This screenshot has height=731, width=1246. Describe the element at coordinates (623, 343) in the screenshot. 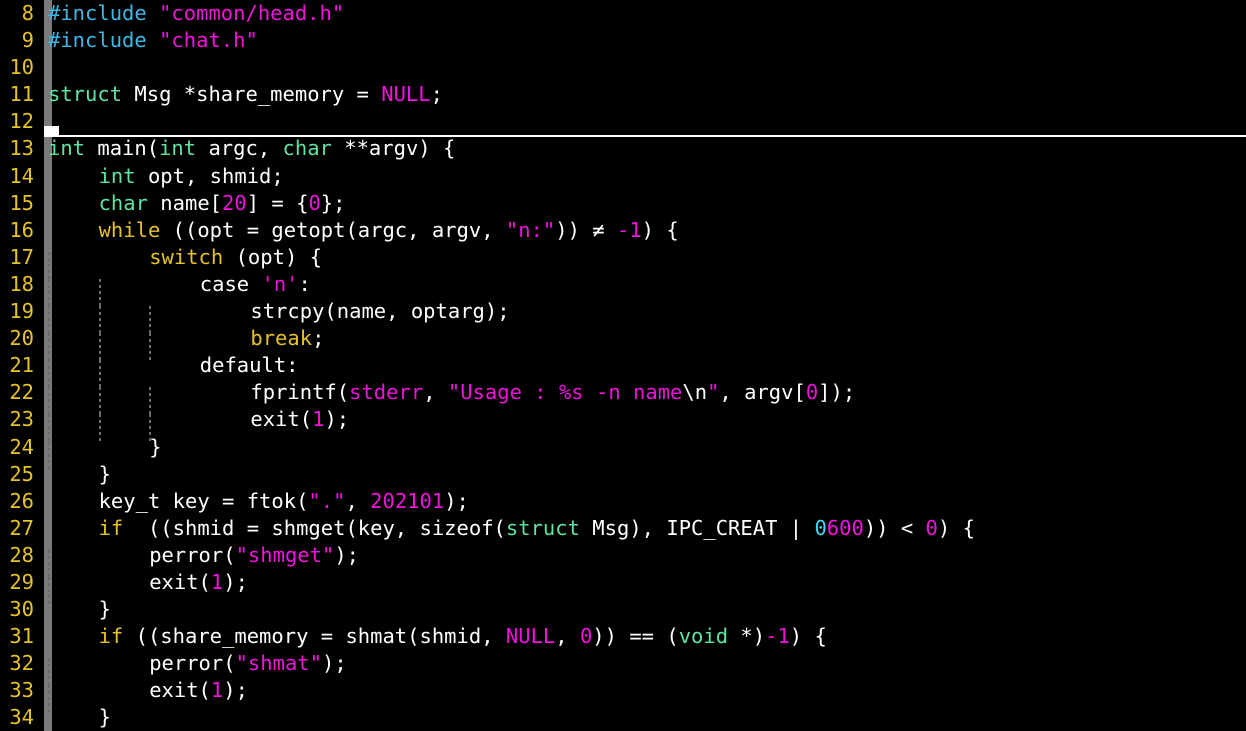

I see `code-line: 20 break;` at that location.